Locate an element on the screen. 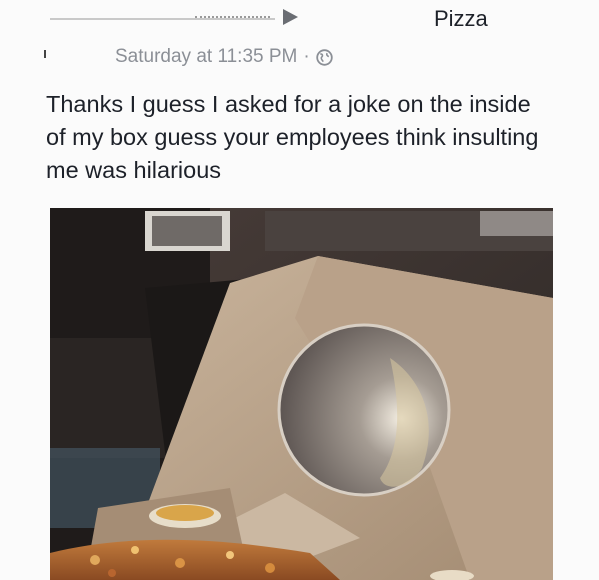 The height and width of the screenshot is (580, 599). post-meta: Saturday at 11:35 PM · is located at coordinates (224, 57).